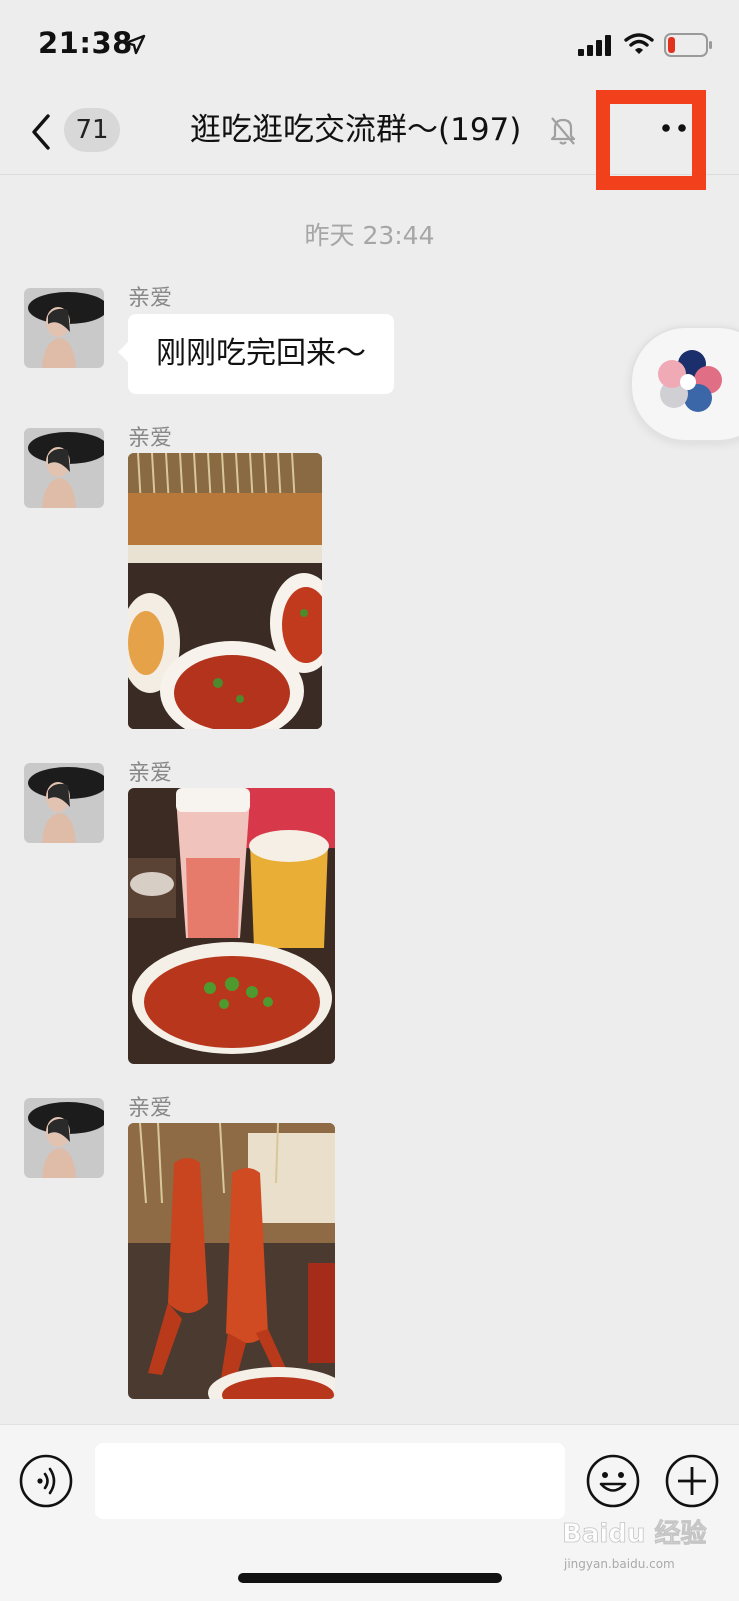  Describe the element at coordinates (634, 1533) in the screenshot. I see `watermark-text: Baidu 经验` at that location.